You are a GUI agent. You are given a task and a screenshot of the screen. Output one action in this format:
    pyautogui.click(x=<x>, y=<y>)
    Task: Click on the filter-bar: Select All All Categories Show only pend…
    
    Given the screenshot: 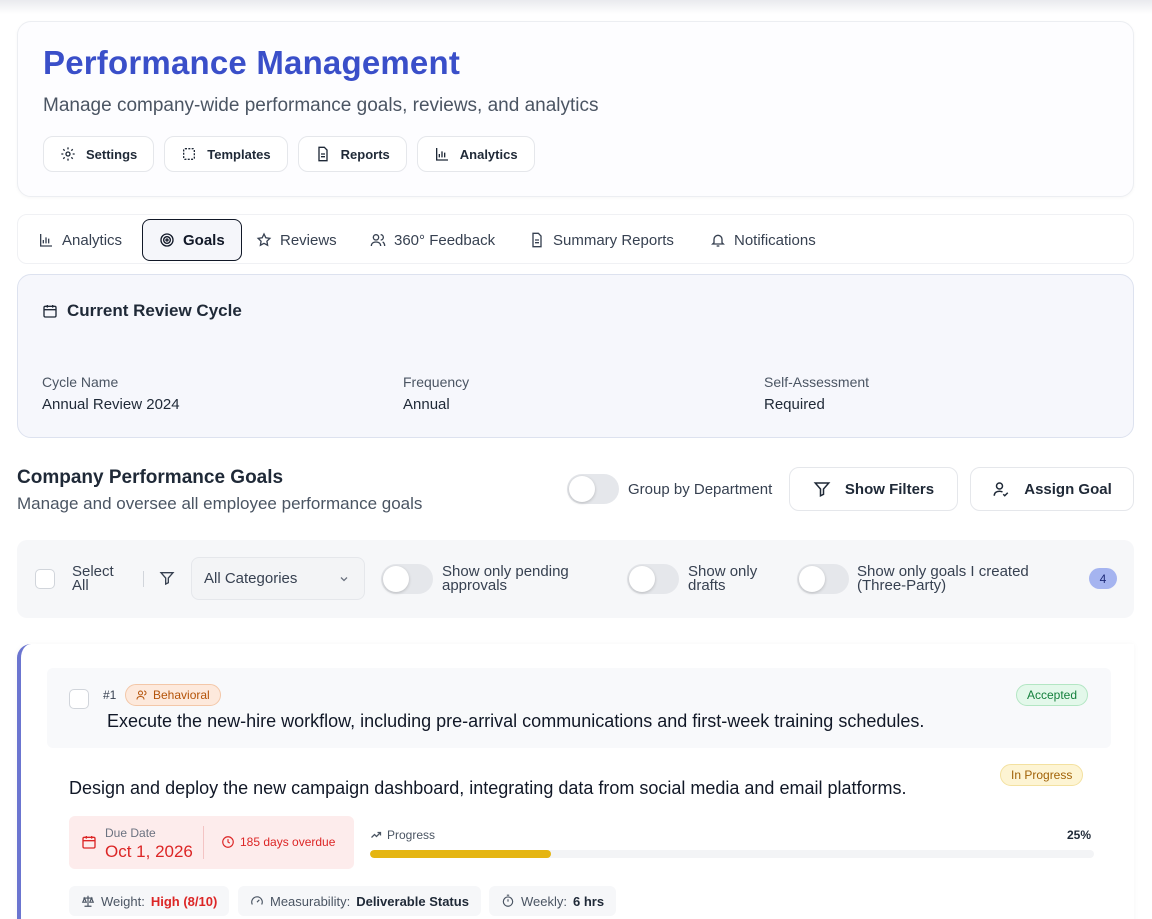 What is the action you would take?
    pyautogui.click(x=575, y=579)
    